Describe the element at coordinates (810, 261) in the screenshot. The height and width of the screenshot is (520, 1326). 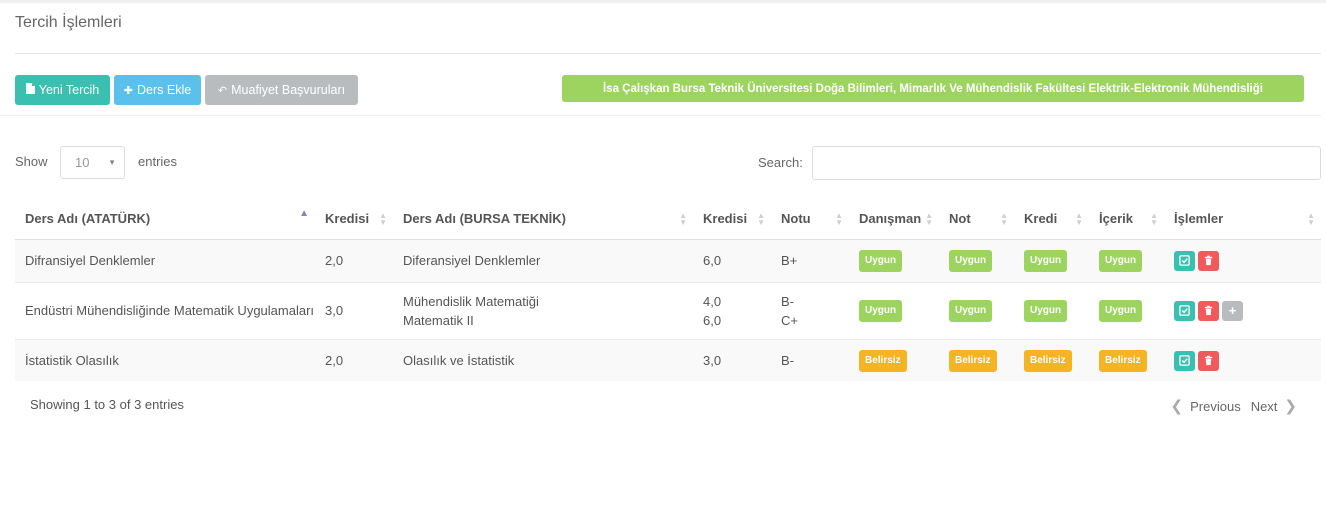
I see `cell-grade: B+` at that location.